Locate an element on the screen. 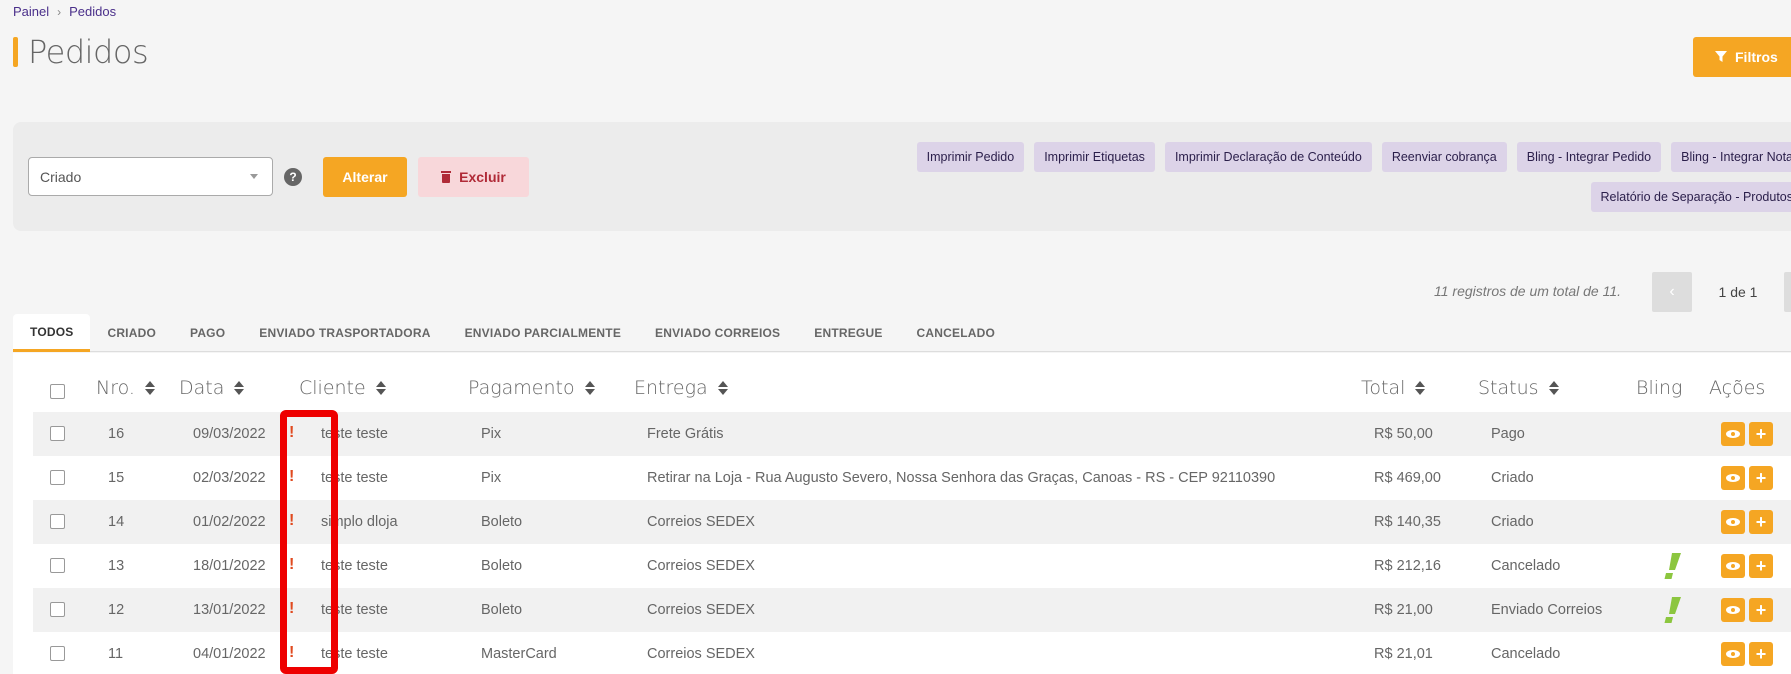 The height and width of the screenshot is (674, 1791). filter-icon is located at coordinates (1721, 56).